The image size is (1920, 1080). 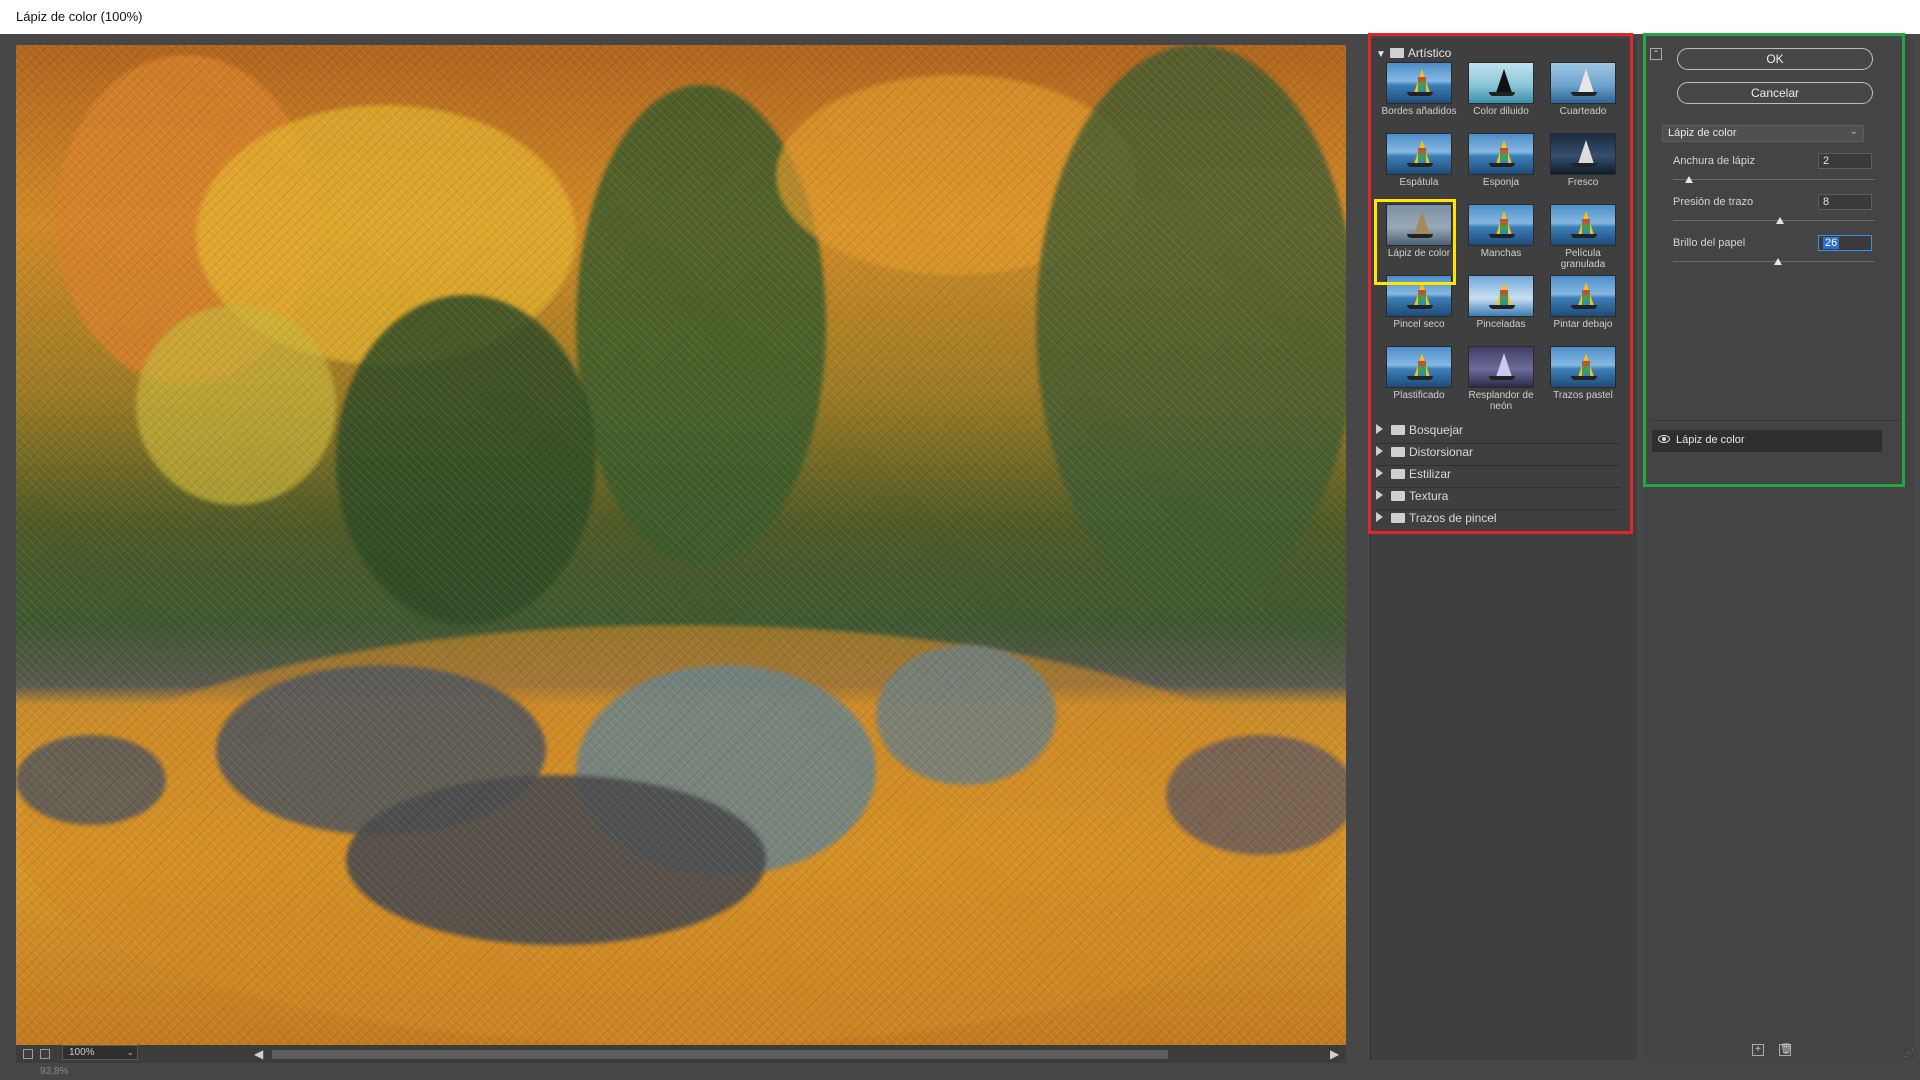 I want to click on settings-highlight, so click(x=1774, y=260).